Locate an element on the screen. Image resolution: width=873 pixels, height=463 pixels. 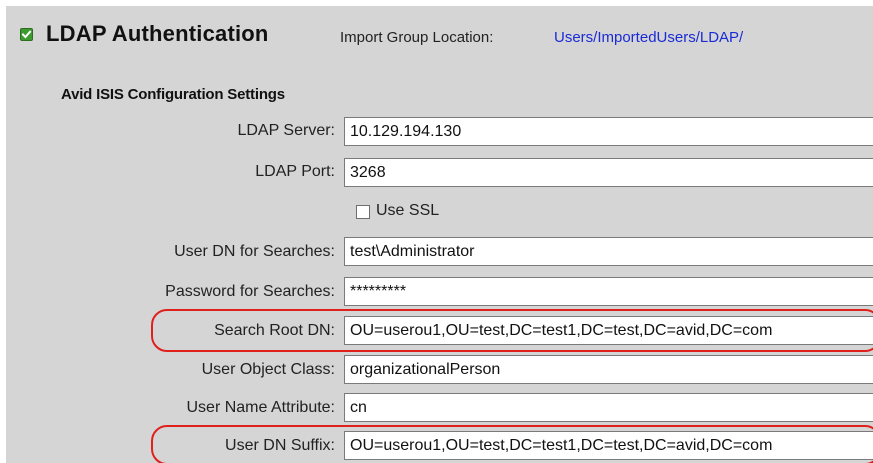
use-ssl-checkbox is located at coordinates (363, 212).